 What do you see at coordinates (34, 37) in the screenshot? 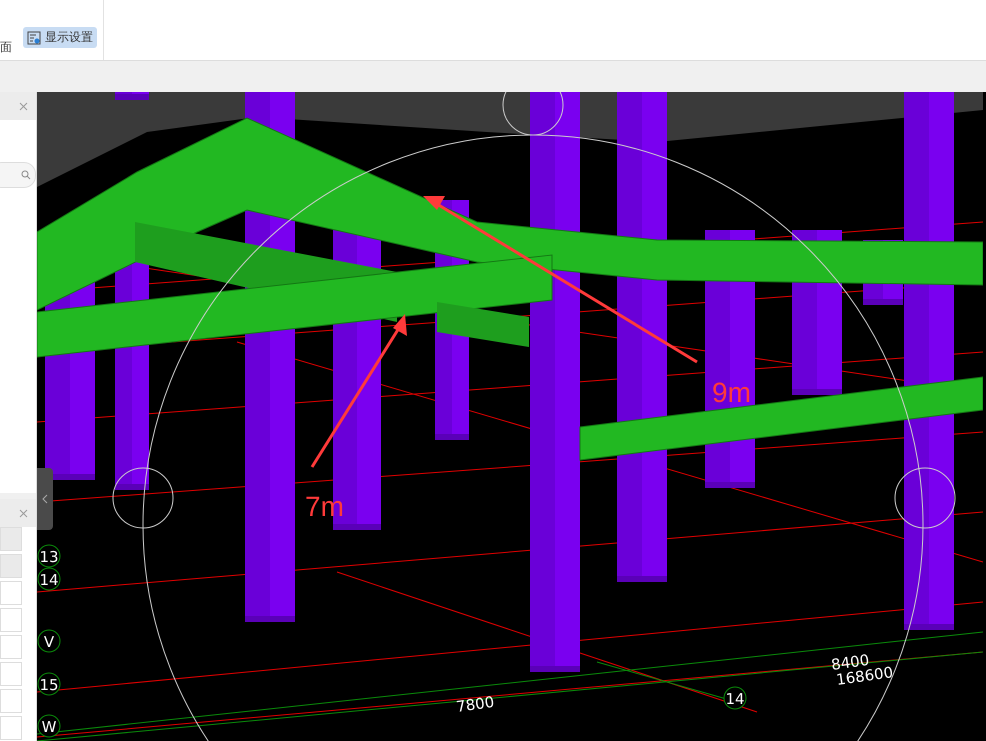
I see `settings-list-icon` at bounding box center [34, 37].